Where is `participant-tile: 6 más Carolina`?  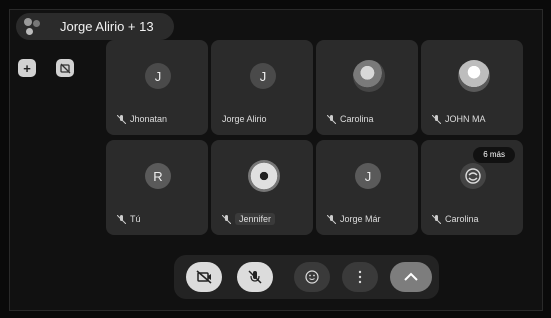
participant-tile: 6 más Carolina is located at coordinates (472, 187).